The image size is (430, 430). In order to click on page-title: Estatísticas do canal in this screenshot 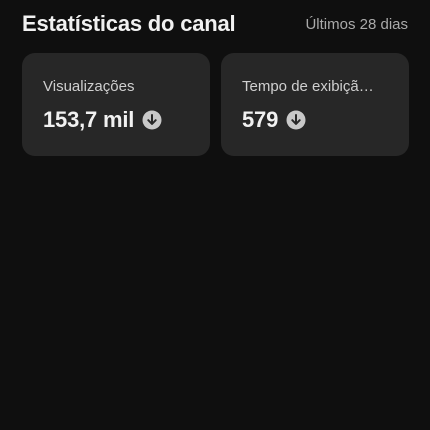, I will do `click(129, 23)`.